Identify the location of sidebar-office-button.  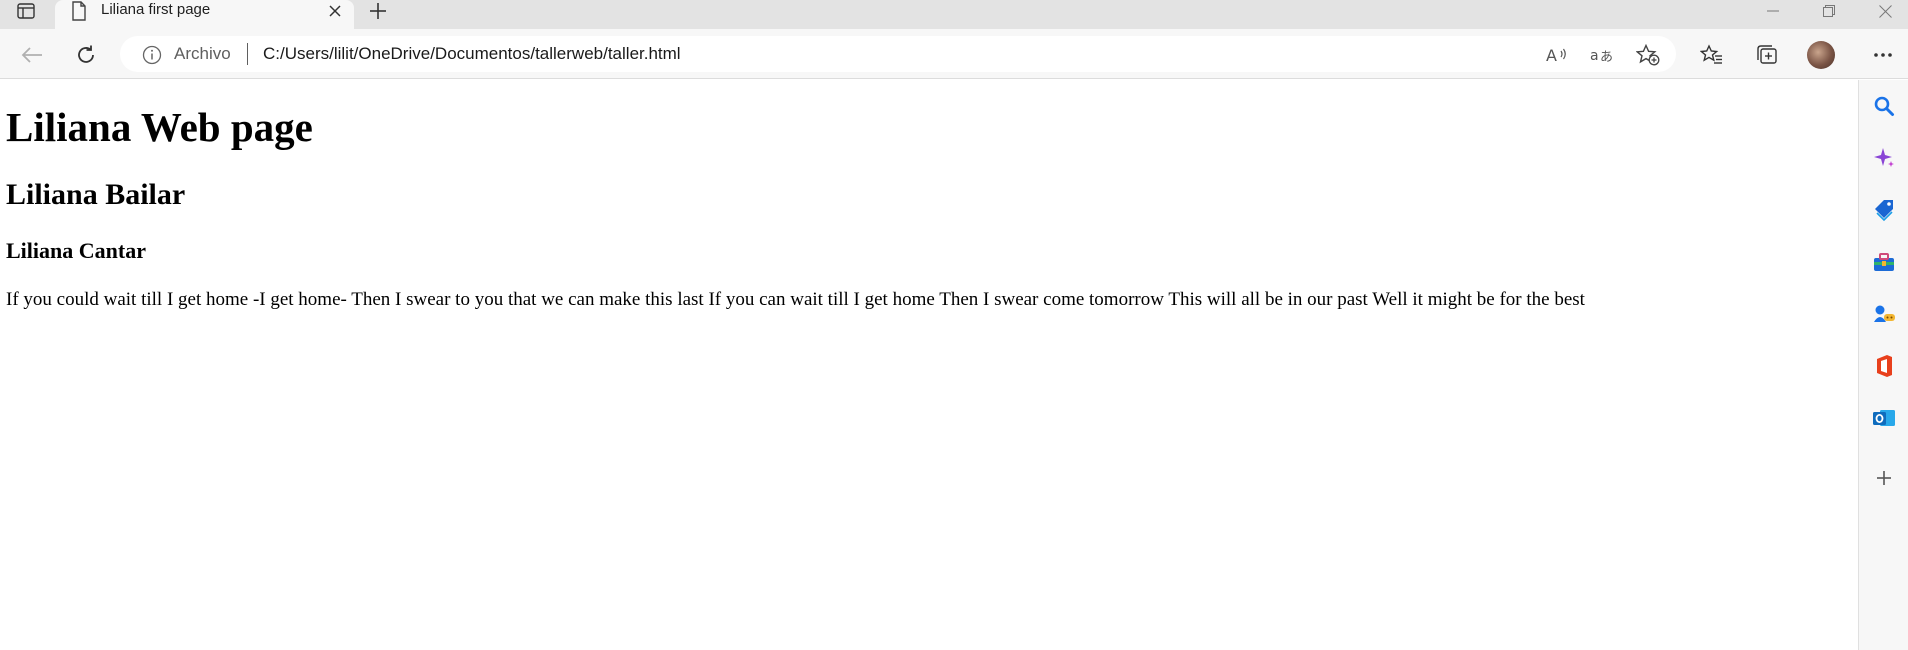
(1884, 366).